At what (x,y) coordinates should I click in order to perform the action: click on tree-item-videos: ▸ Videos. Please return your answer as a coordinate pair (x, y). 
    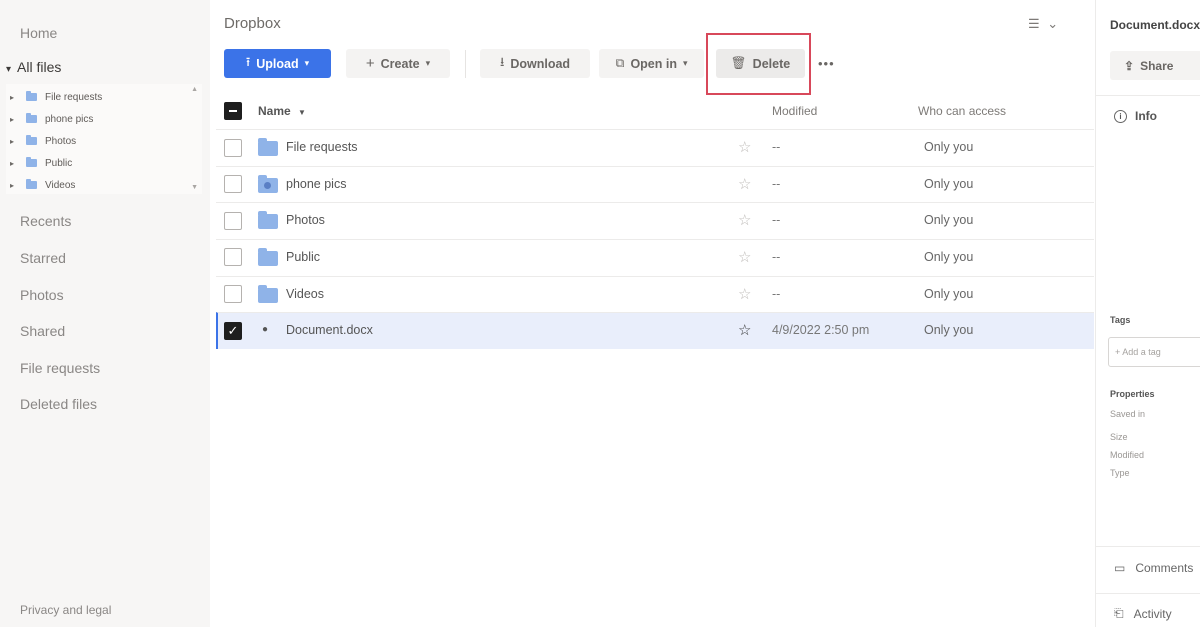
    Looking at the image, I should click on (42, 185).